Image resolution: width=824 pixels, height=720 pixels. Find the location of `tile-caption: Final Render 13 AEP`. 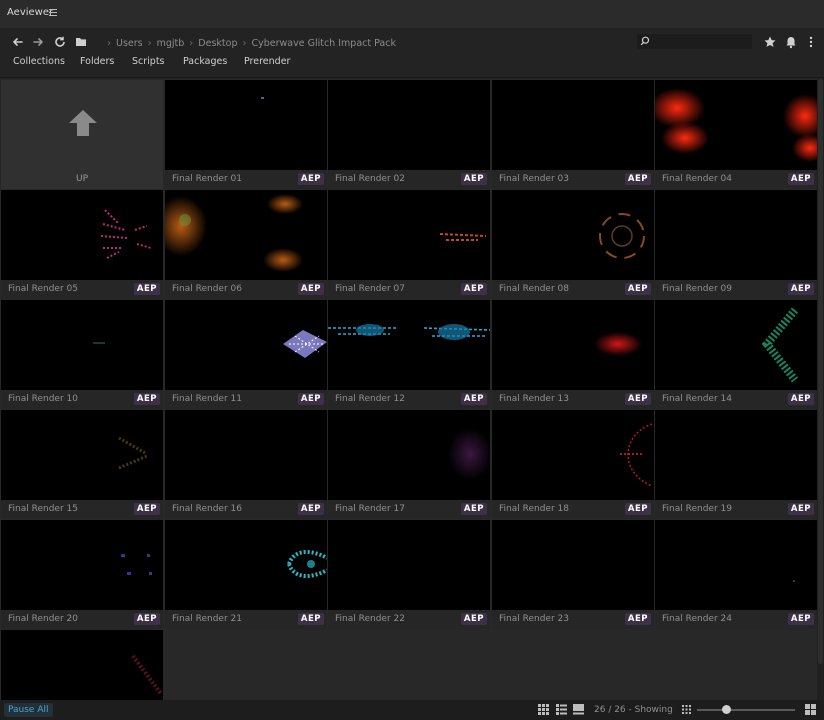

tile-caption: Final Render 13 AEP is located at coordinates (573, 399).